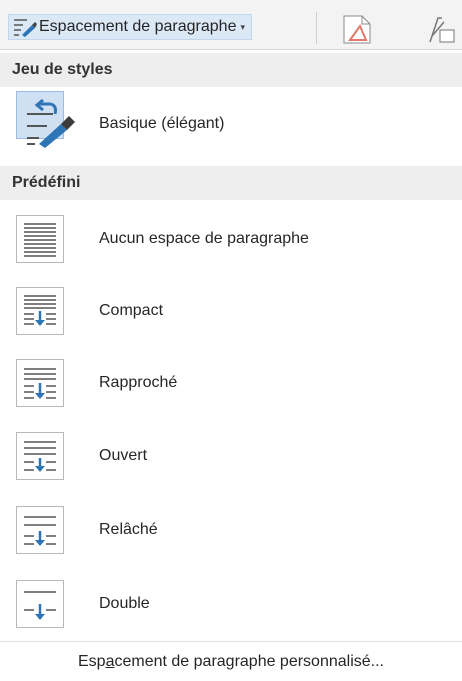  Describe the element at coordinates (124, 603) in the screenshot. I see `menu-item-label: Double` at that location.